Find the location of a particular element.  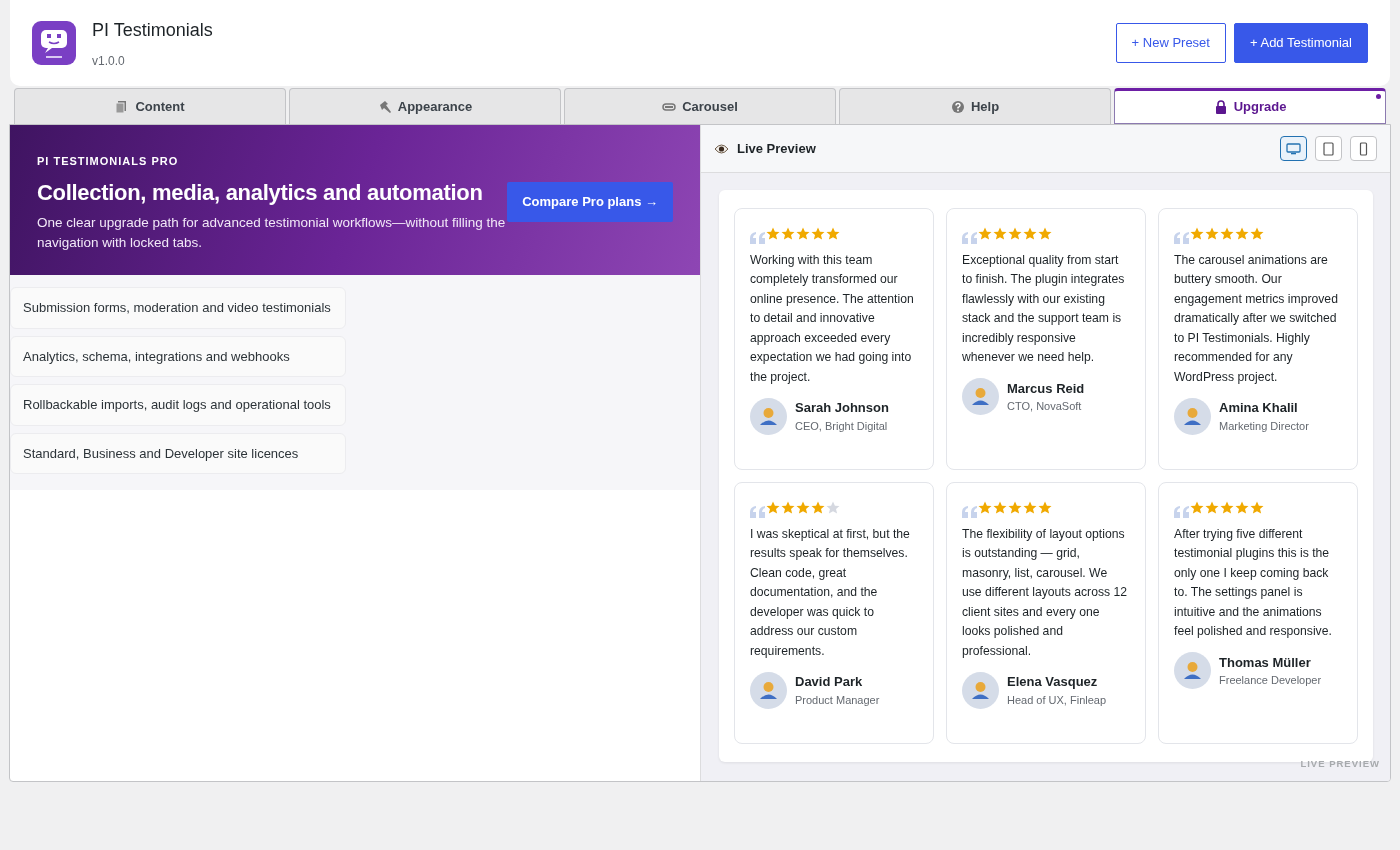

add-testimonial-button: + Add Testimonial is located at coordinates (1300, 43).